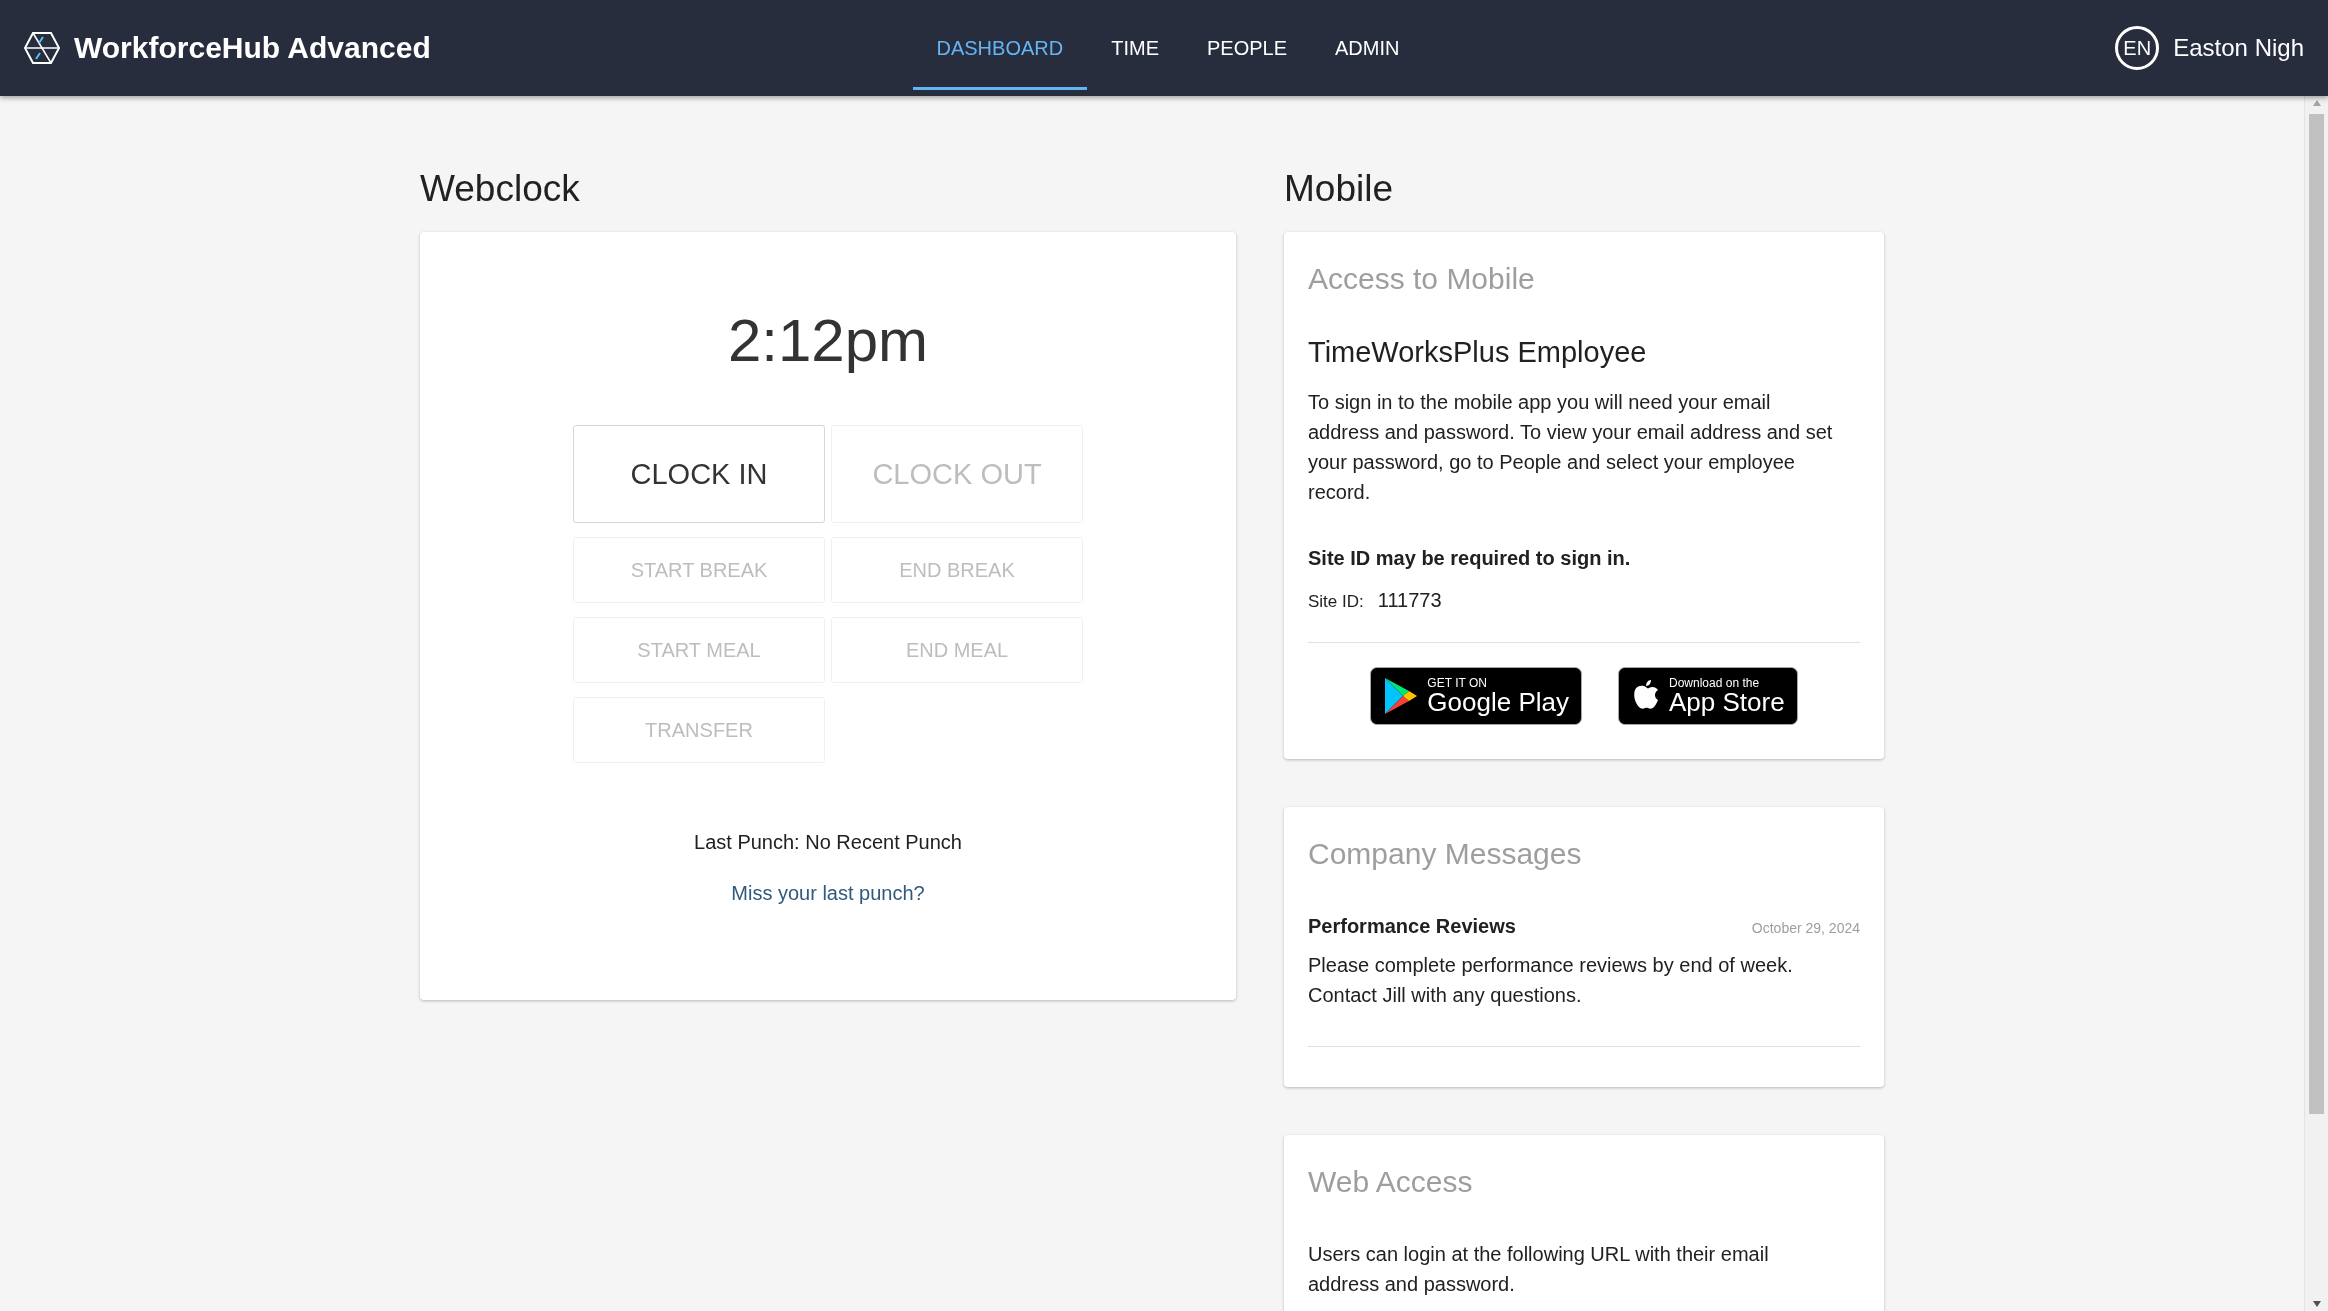  What do you see at coordinates (1135, 49) in the screenshot?
I see `nav-tab: TIME` at bounding box center [1135, 49].